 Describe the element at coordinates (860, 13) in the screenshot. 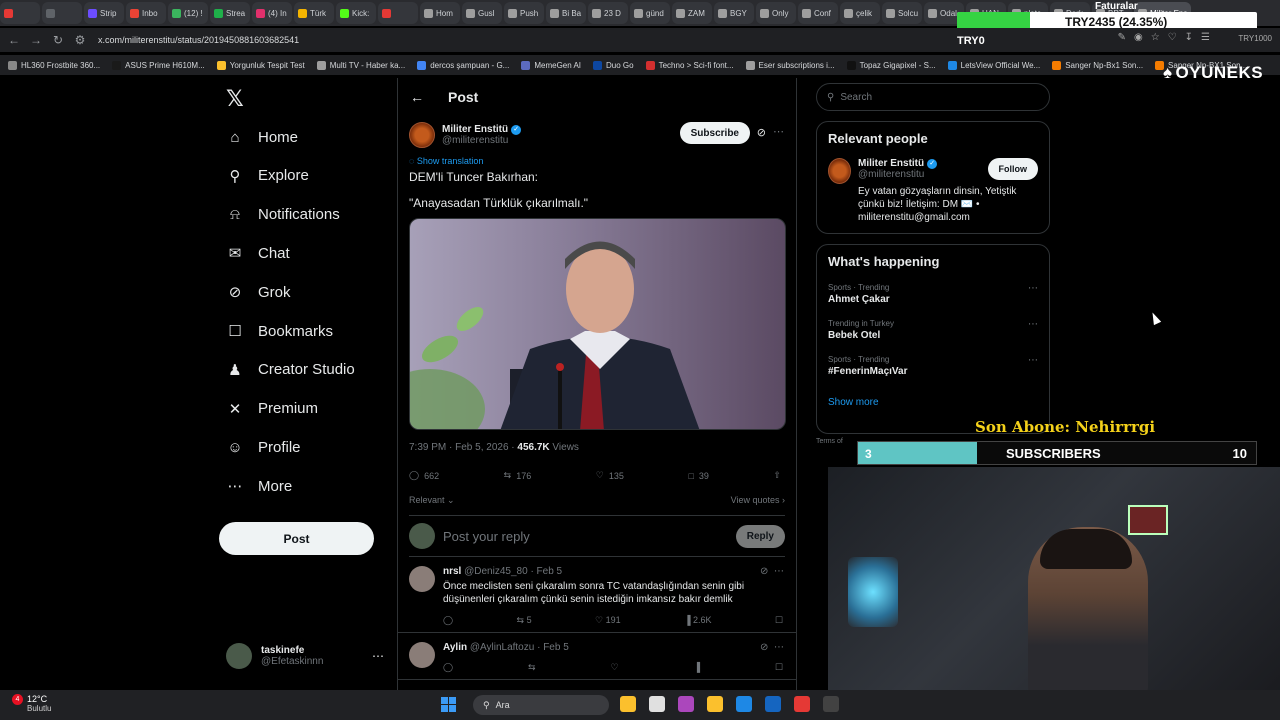

I see `browser-tab: çelik` at that location.